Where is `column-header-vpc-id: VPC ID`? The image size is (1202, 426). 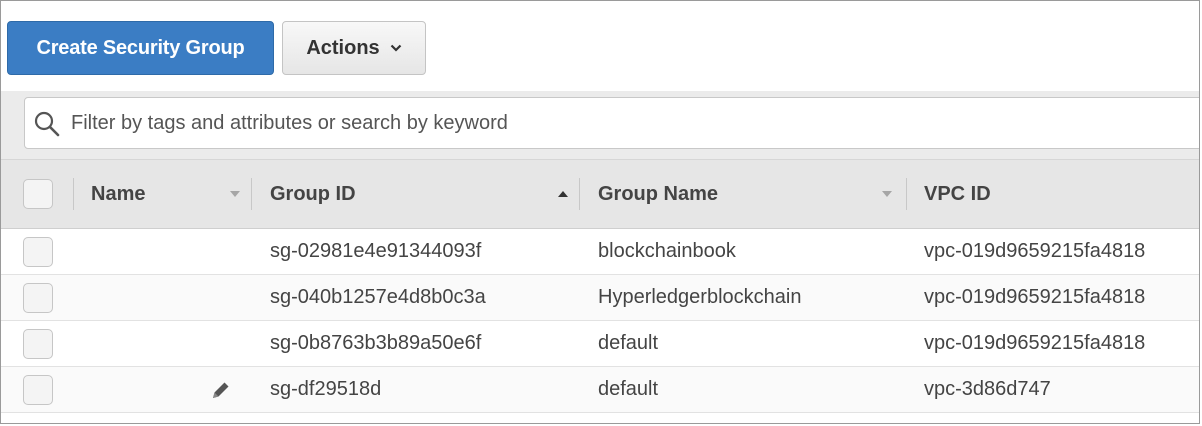
column-header-vpc-id: VPC ID is located at coordinates (957, 194).